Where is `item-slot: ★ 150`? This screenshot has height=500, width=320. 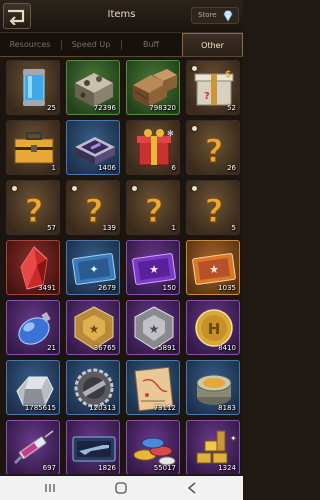 item-slot: ★ 150 is located at coordinates (153, 267).